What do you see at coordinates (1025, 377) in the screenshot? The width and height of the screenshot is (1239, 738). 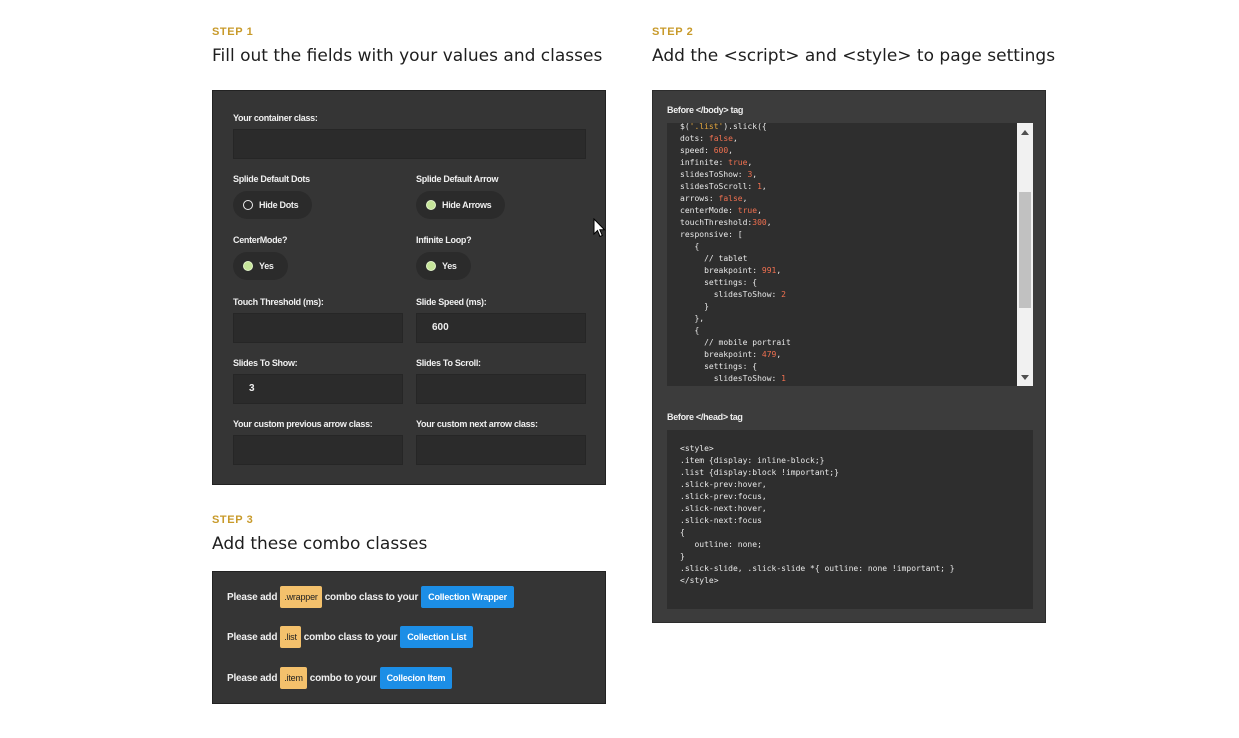 I see `scroll-down-icon` at bounding box center [1025, 377].